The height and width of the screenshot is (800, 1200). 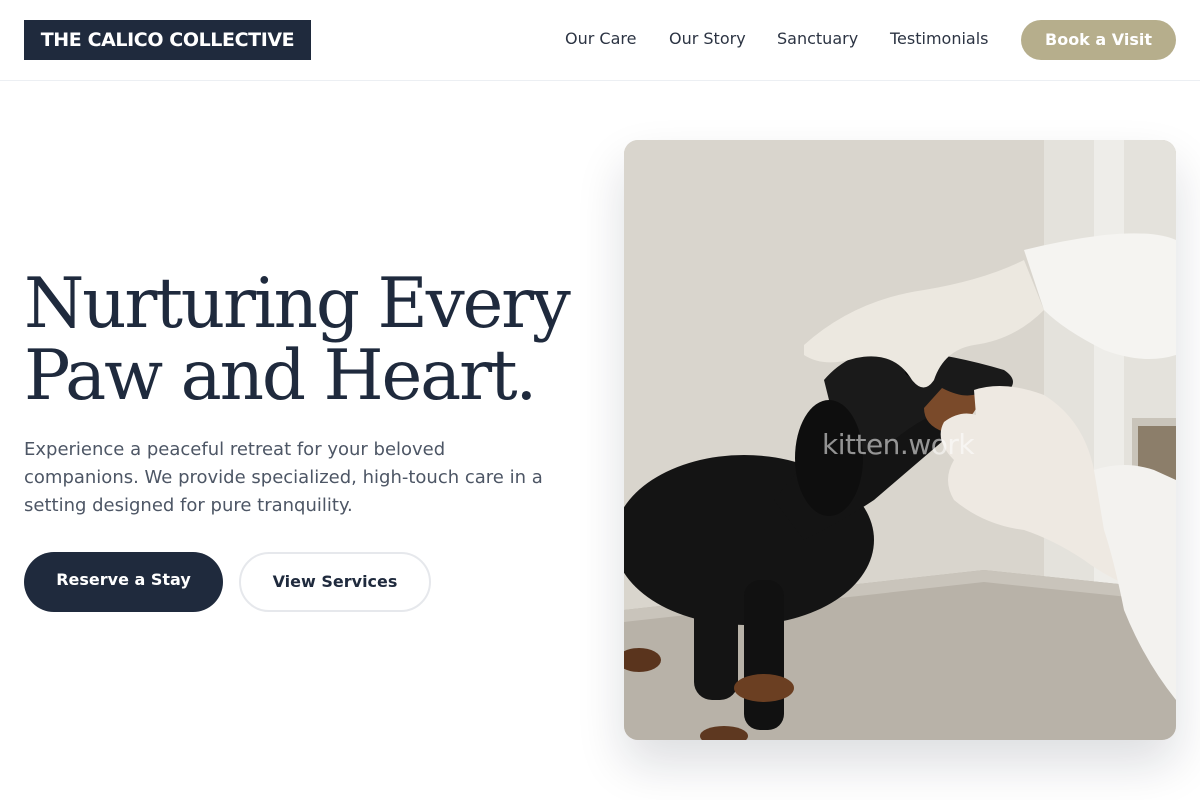 I want to click on nav-link-testimonials: Testimonials, so click(x=939, y=39).